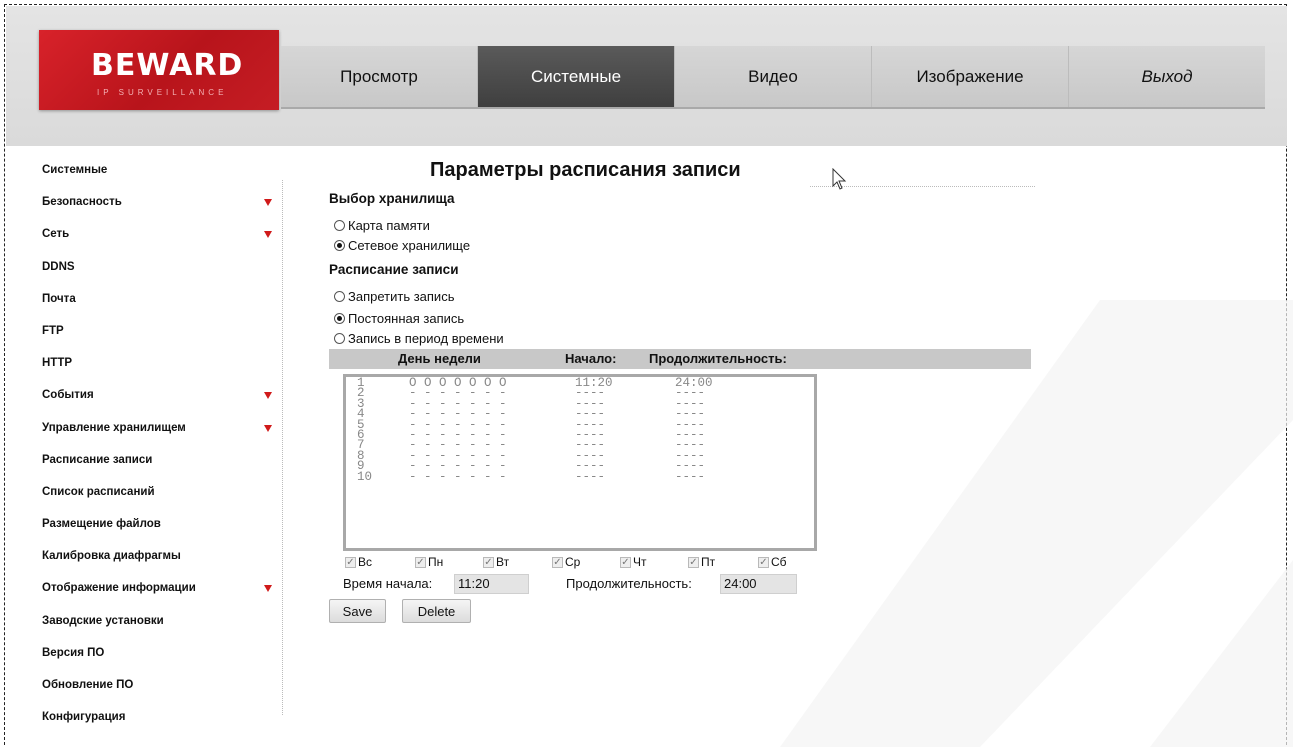  I want to click on sidebar-item-10: Список расписаний, so click(145, 492).